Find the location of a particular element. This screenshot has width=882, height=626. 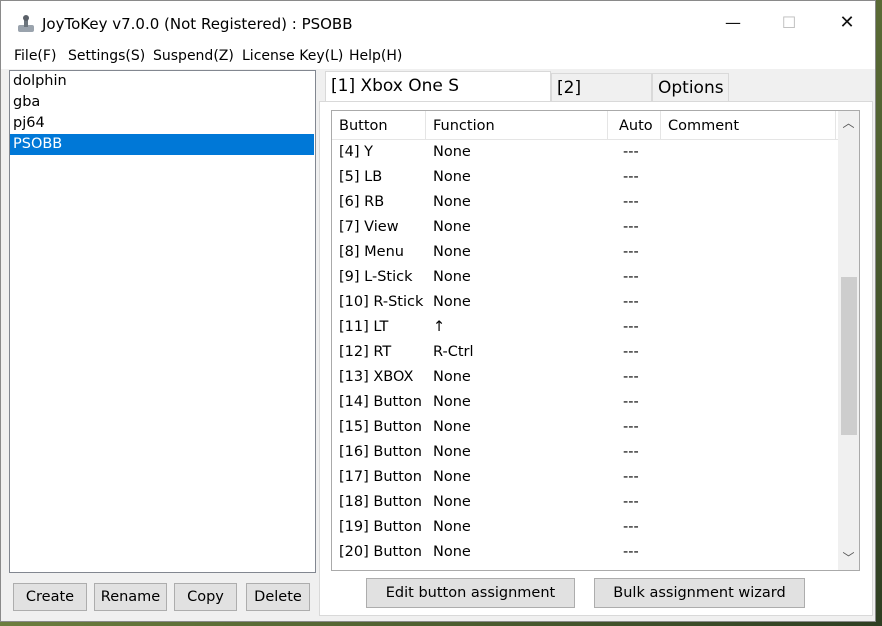

table-row: [18] Button None --- is located at coordinates (585, 502).